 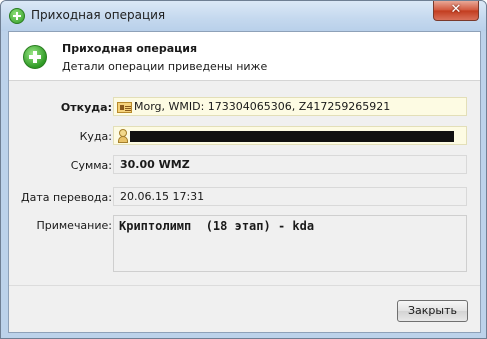 I want to click on amount-label: Сумма:, so click(x=91, y=165).